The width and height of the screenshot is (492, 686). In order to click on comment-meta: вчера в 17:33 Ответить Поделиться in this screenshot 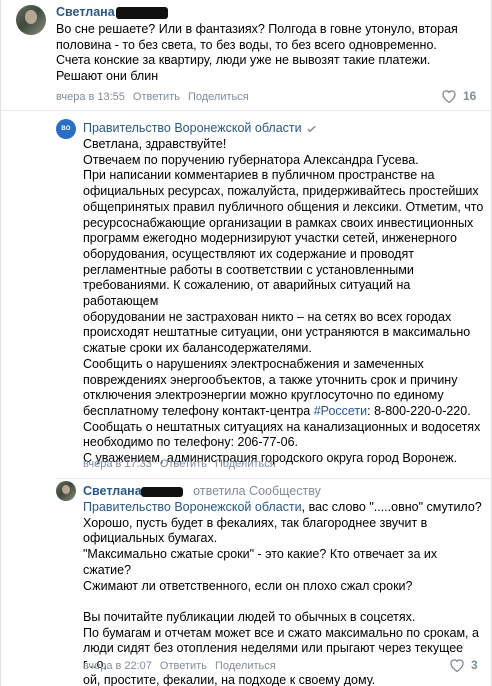, I will do `click(179, 464)`.